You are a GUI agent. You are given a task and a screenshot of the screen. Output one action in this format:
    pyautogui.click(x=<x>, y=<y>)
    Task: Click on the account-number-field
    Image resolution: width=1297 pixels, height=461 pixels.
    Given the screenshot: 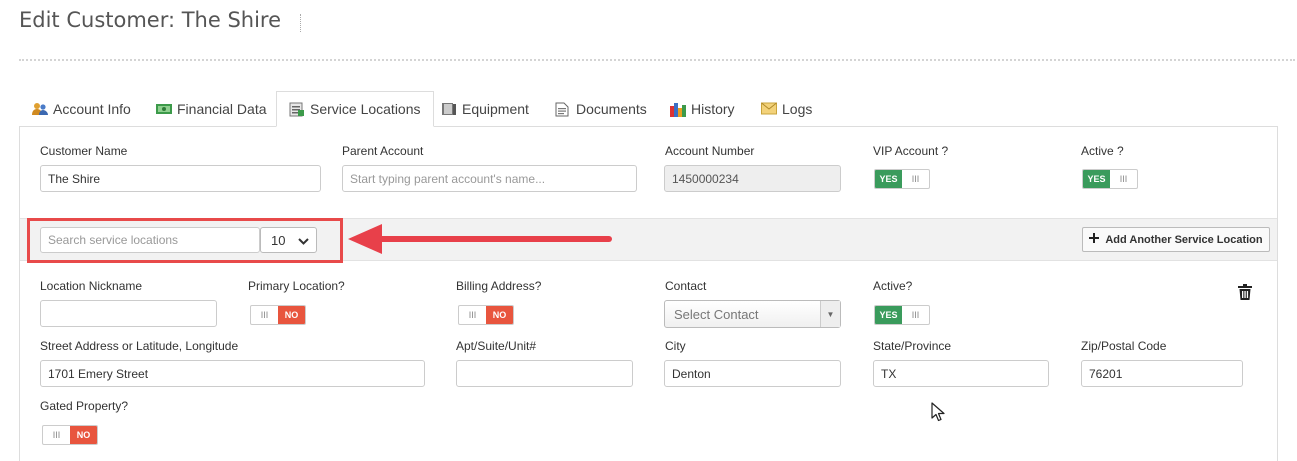 What is the action you would take?
    pyautogui.click(x=752, y=178)
    